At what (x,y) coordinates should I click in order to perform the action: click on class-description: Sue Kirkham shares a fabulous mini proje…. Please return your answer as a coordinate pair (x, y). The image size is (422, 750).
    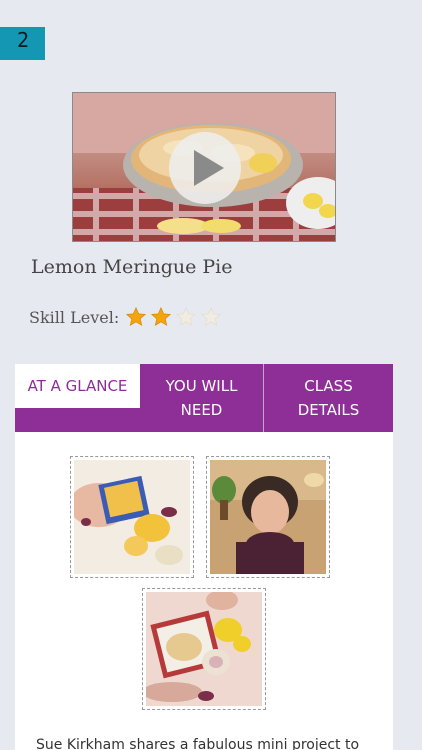
    Looking at the image, I should click on (198, 743).